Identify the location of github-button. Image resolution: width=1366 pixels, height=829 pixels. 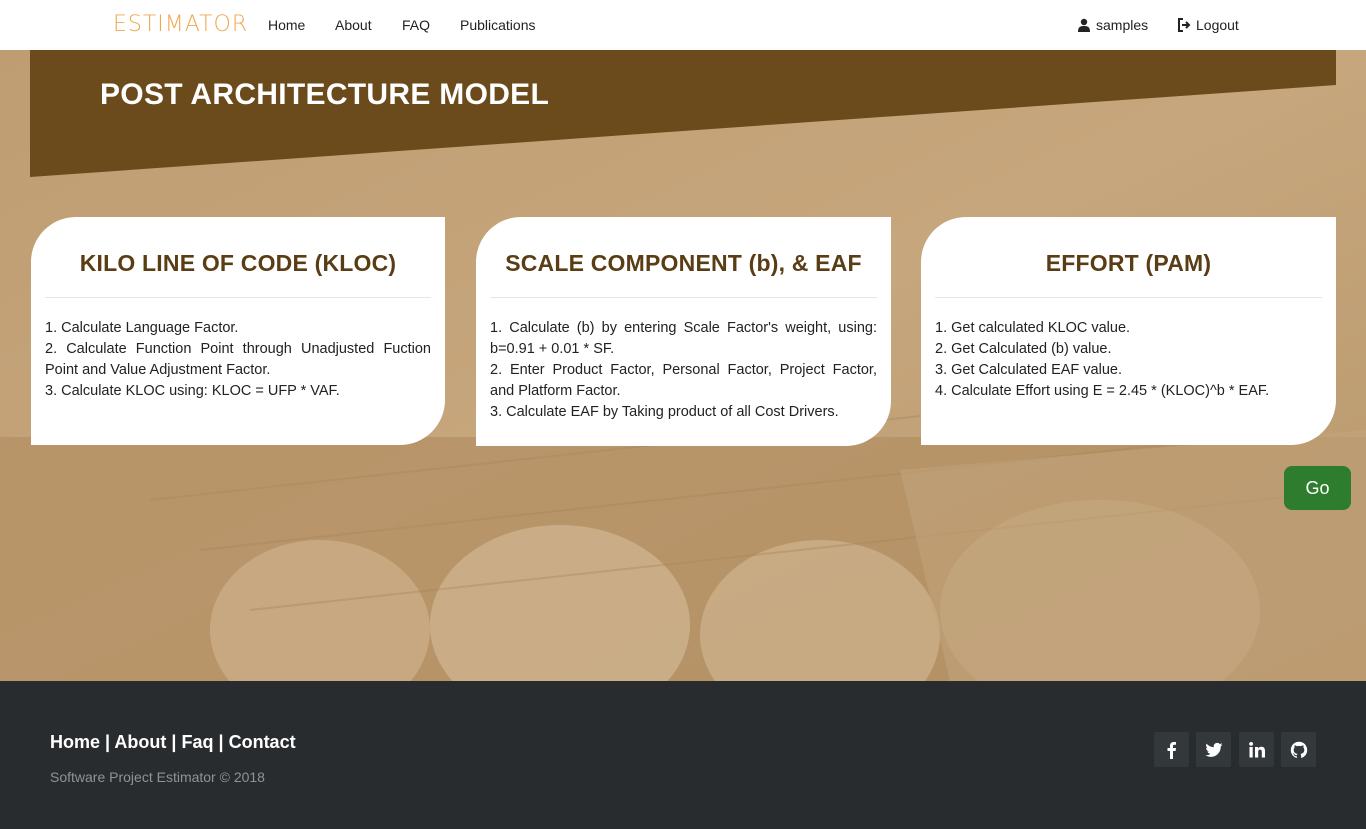
(1298, 749).